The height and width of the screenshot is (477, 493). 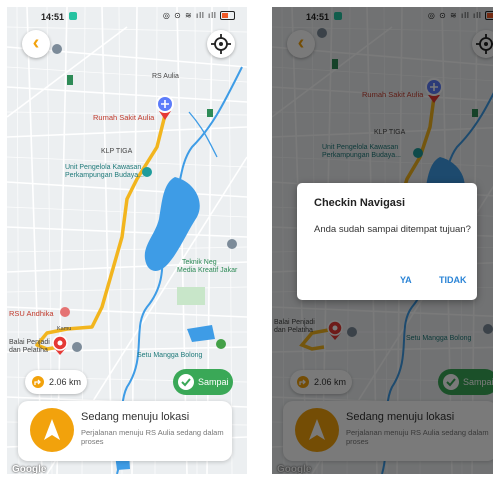 What do you see at coordinates (103, 167) in the screenshot?
I see `map-label-unit-pengelola-1: Unit Pengelola Kawasan` at bounding box center [103, 167].